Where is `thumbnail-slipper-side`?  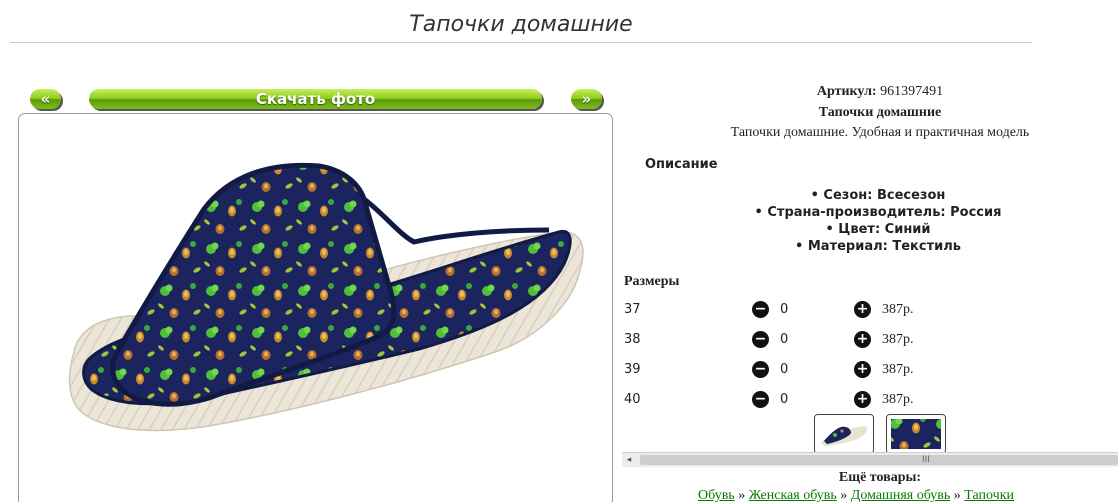
thumbnail-slipper-side is located at coordinates (844, 434).